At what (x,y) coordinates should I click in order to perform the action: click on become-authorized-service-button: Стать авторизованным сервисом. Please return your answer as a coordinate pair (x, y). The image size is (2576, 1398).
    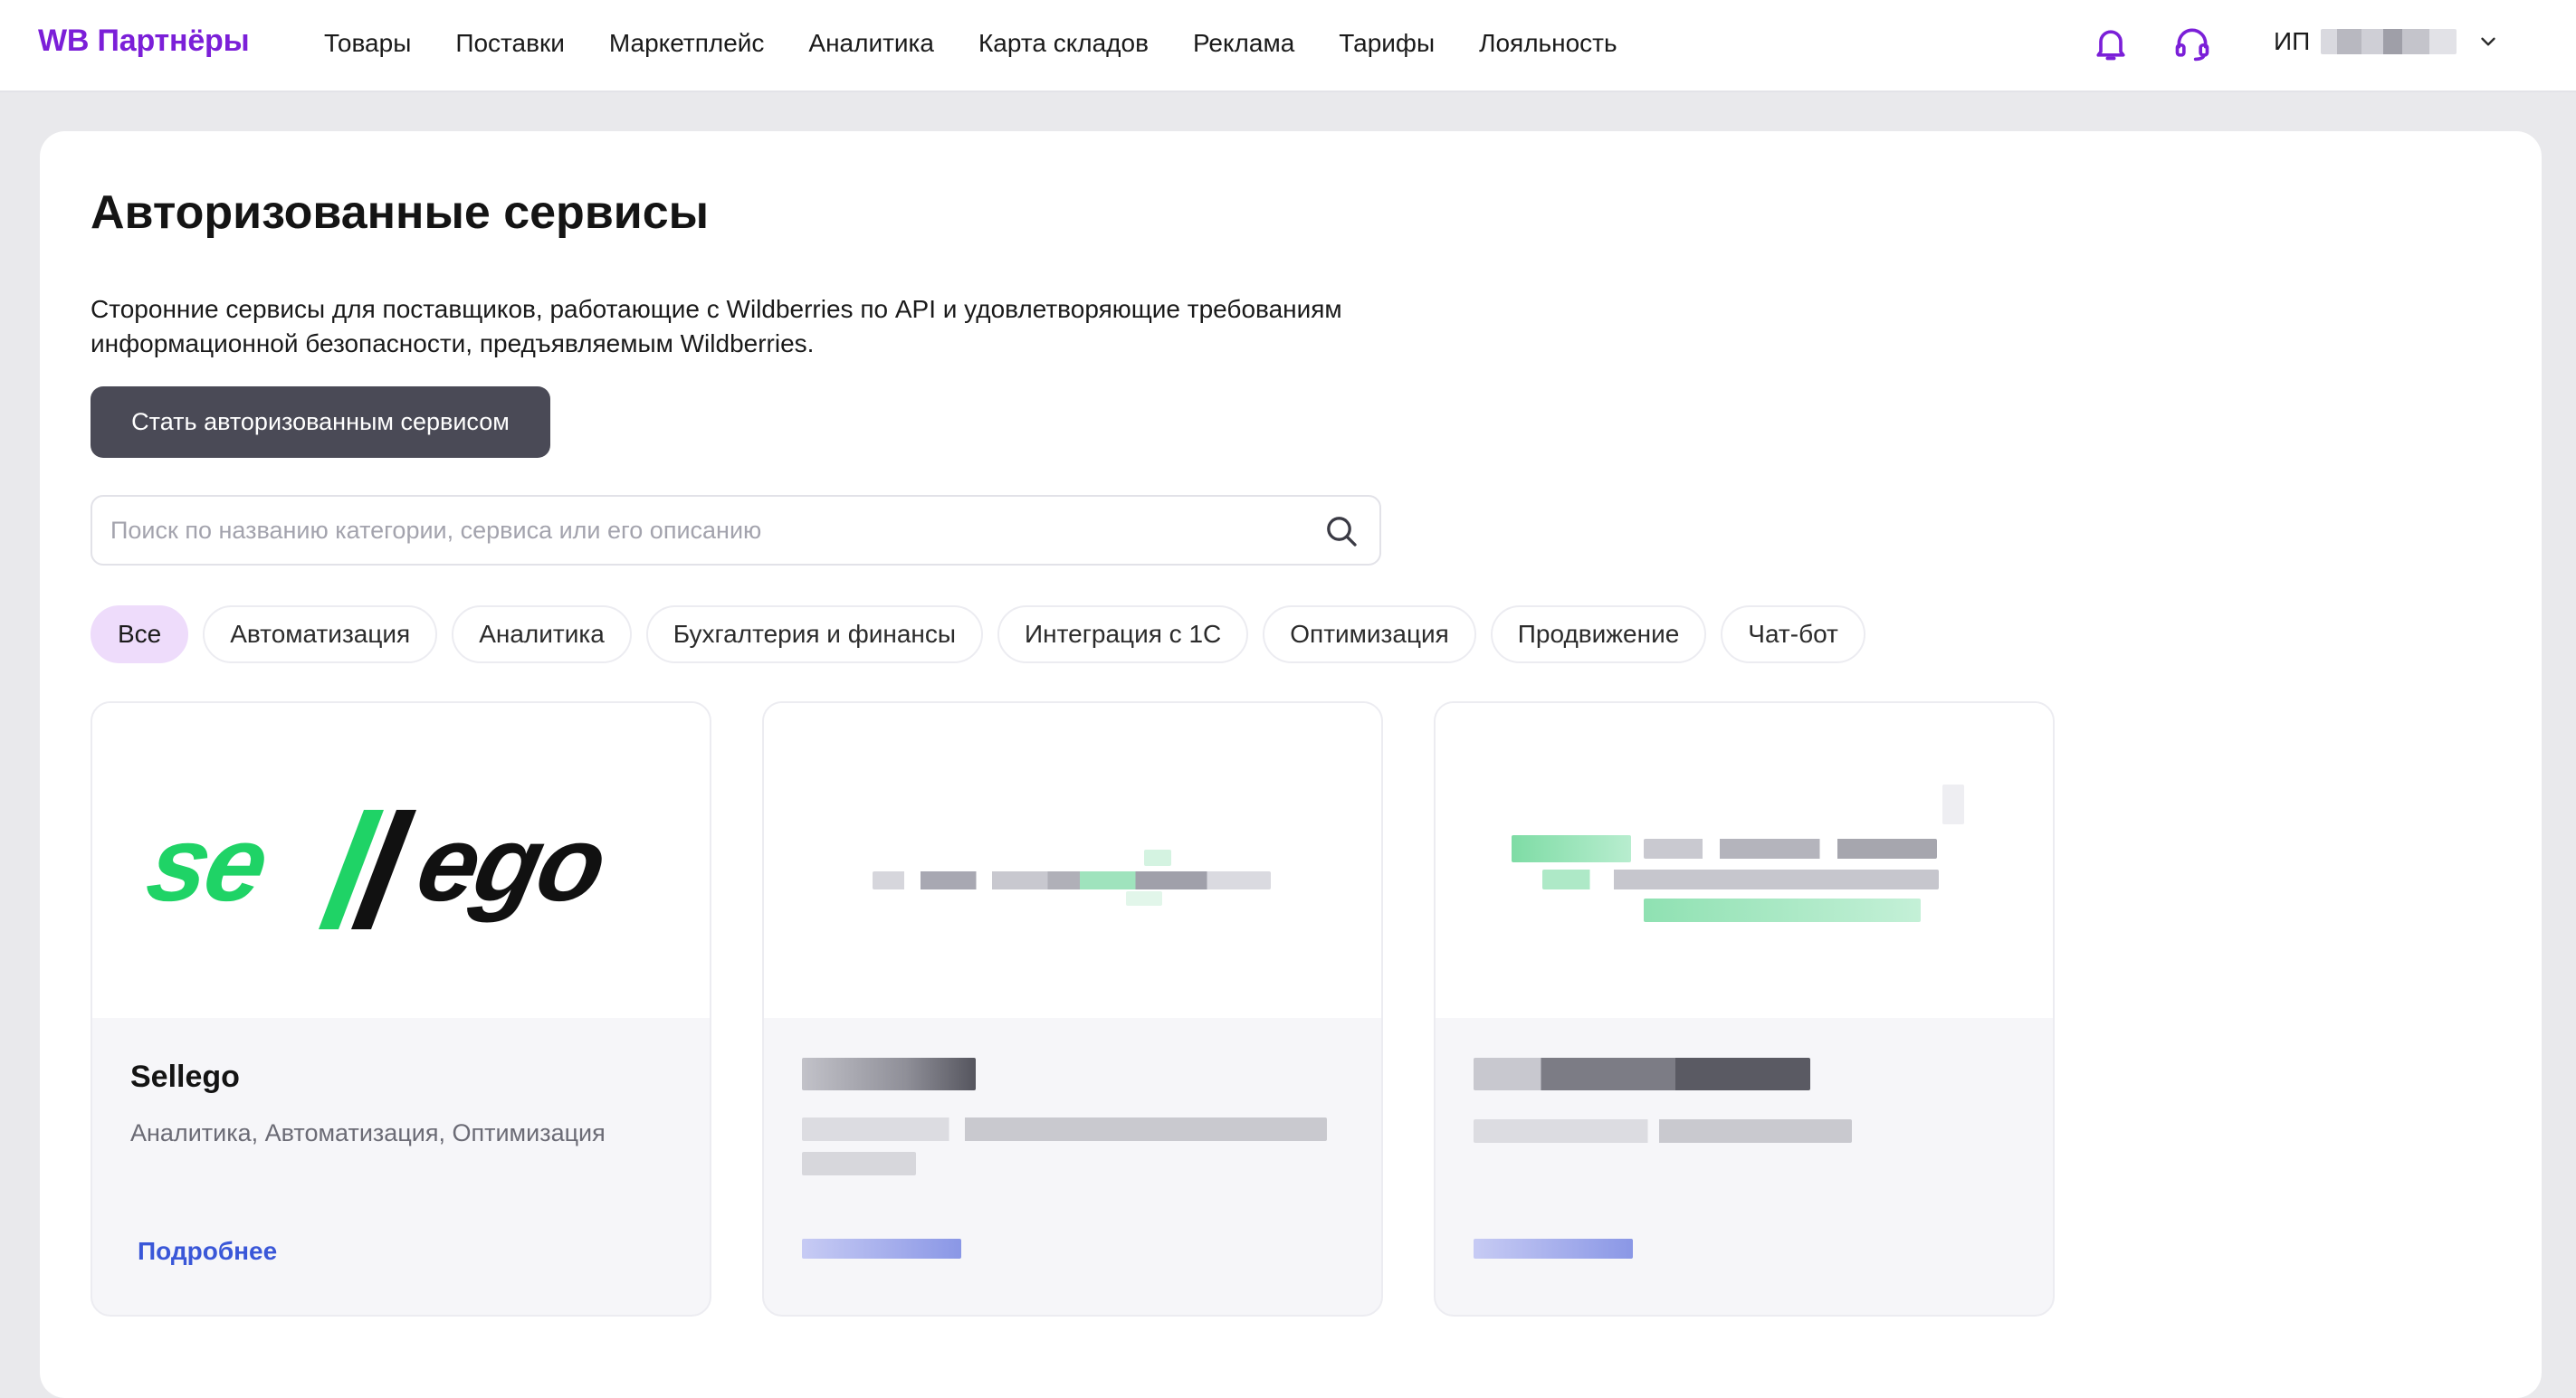
    Looking at the image, I should click on (321, 422).